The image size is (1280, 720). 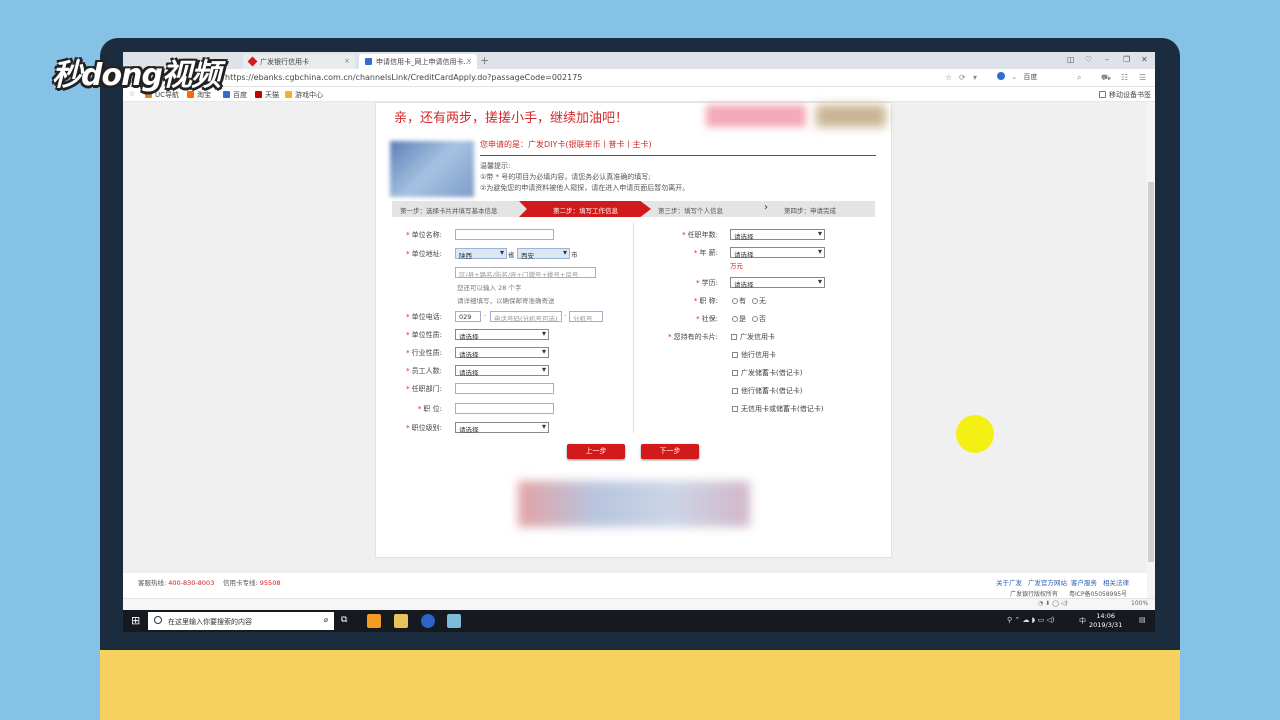 What do you see at coordinates (1139, 603) in the screenshot?
I see `zoom-level: 100%` at bounding box center [1139, 603].